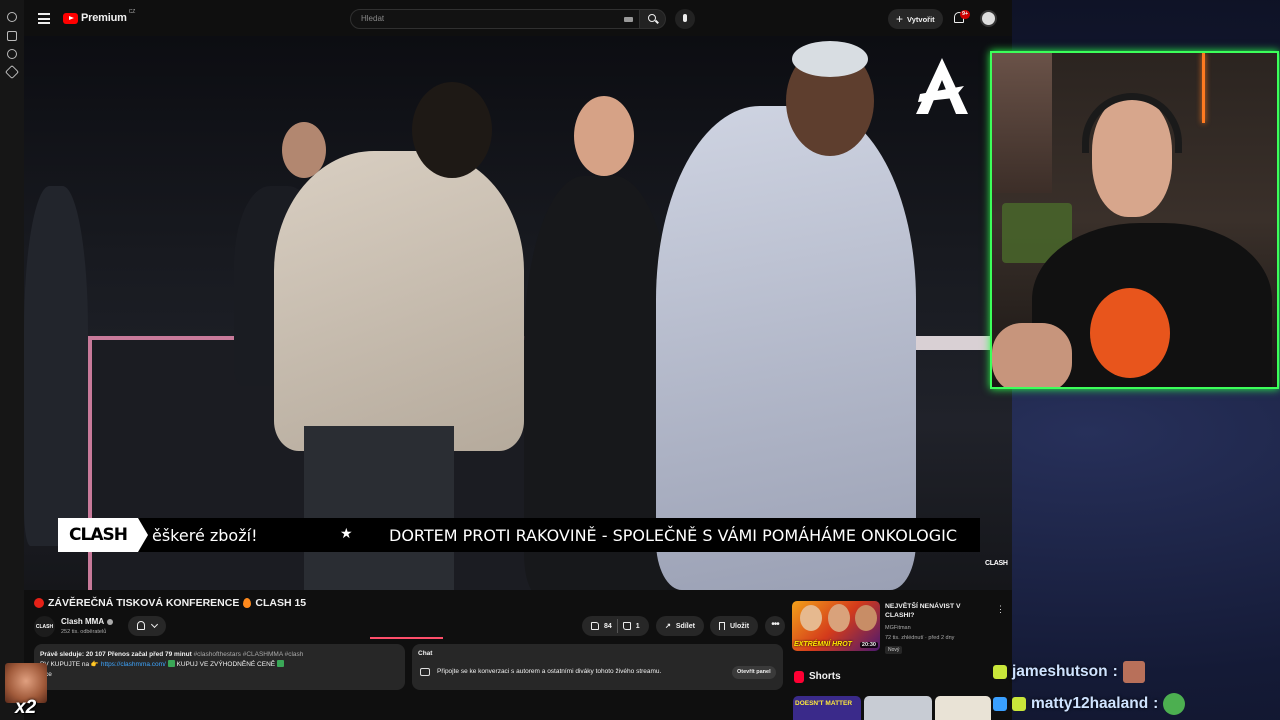 The width and height of the screenshot is (1280, 720). I want to click on chat-username: matty12haaland, so click(1090, 703).